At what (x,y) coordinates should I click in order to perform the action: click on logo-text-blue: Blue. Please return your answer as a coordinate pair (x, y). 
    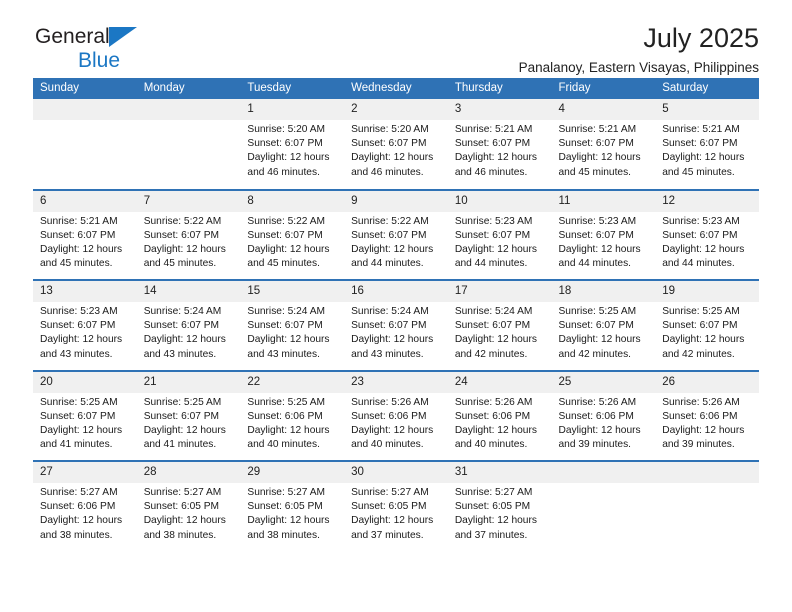
    Looking at the image, I should click on (99, 60).